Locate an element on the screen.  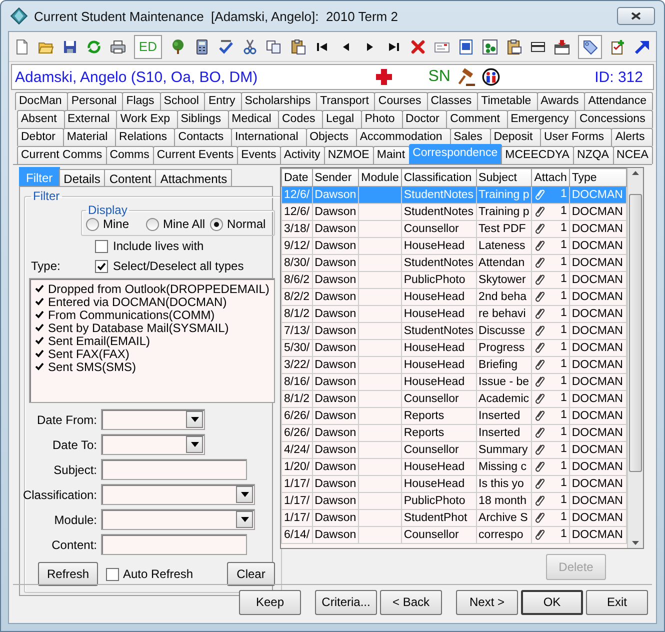
tab: NCEA is located at coordinates (633, 155).